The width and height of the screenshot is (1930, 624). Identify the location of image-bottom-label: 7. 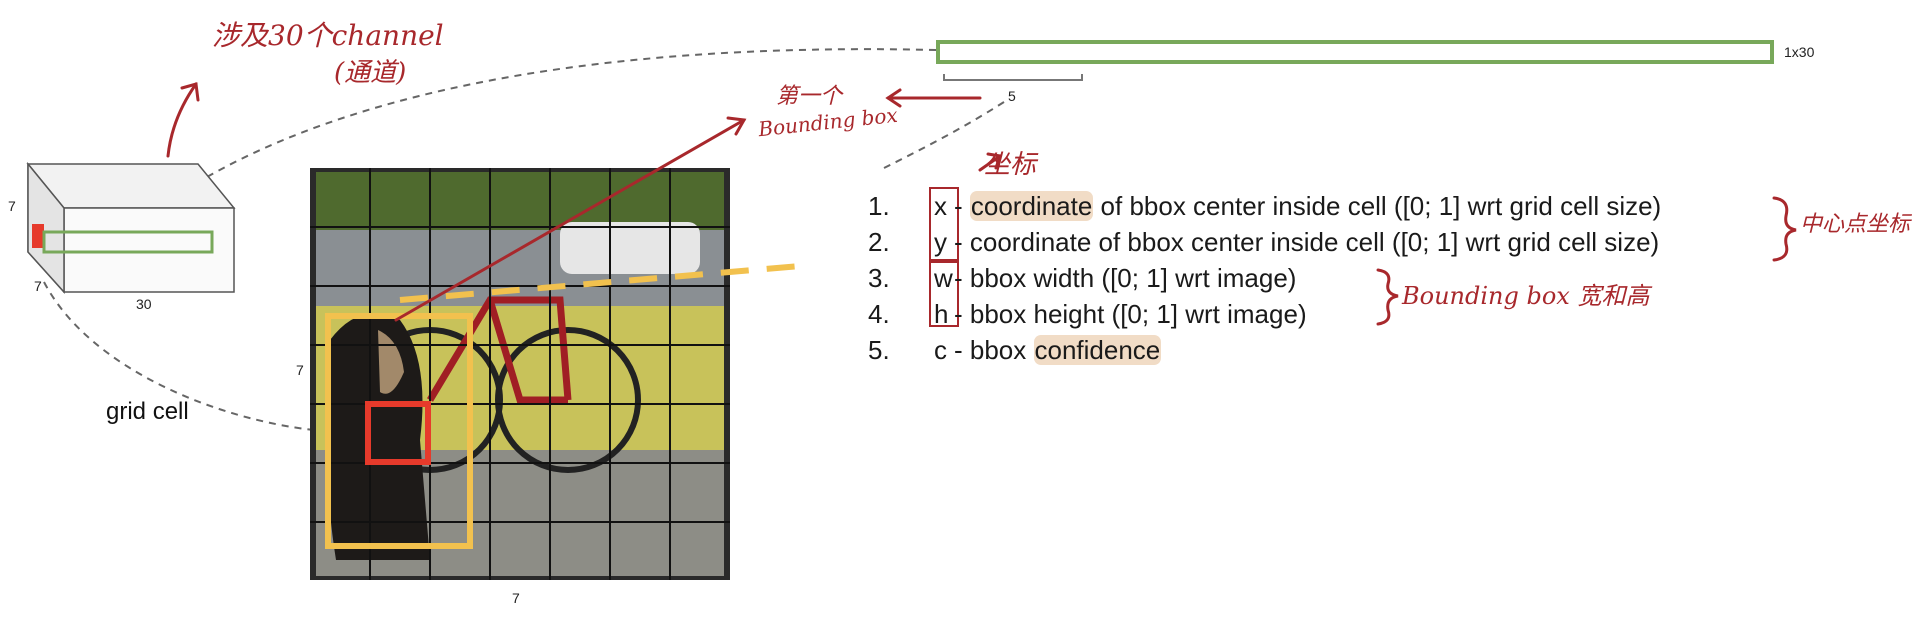
(516, 598).